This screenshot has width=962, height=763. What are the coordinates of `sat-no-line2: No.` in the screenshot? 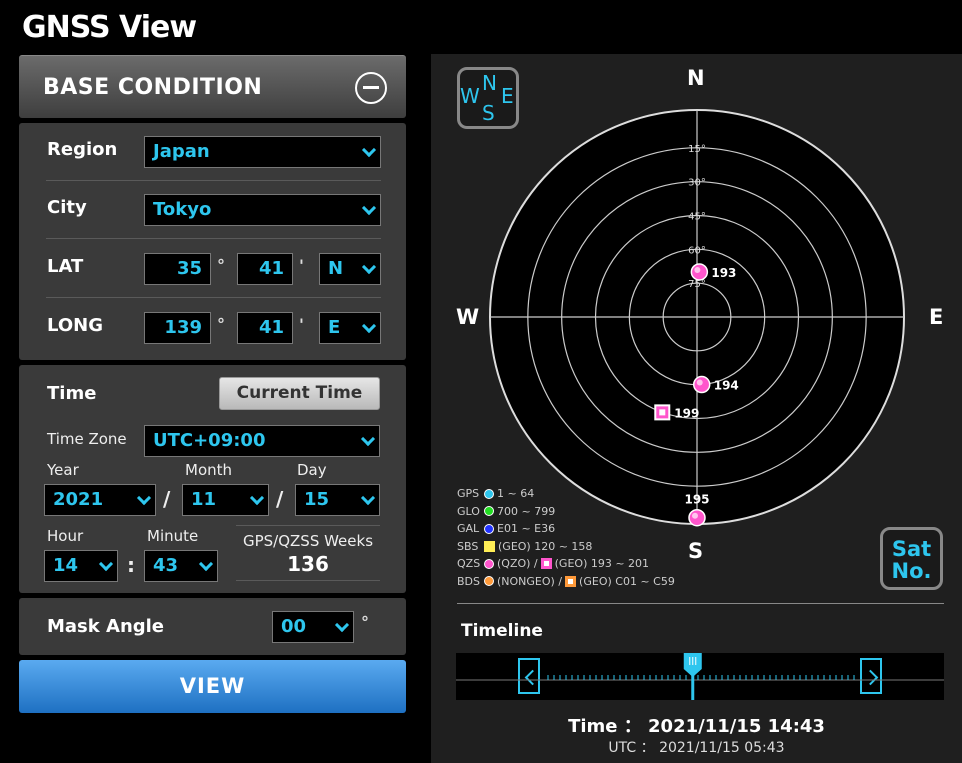 It's located at (911, 571).